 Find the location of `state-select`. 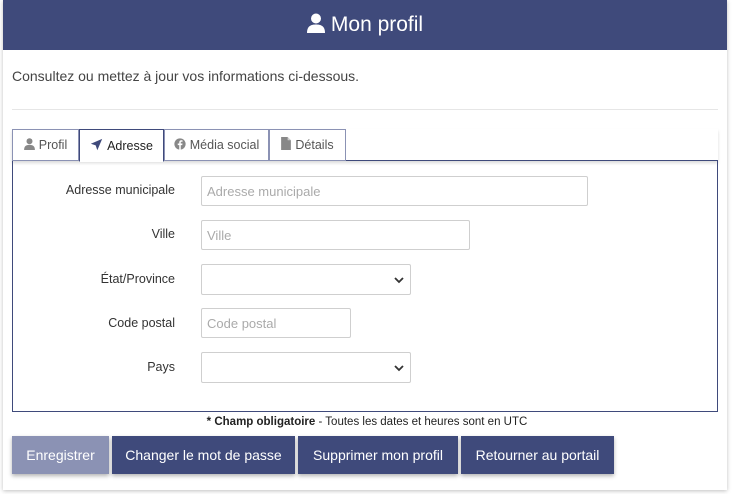

state-select is located at coordinates (306, 279).